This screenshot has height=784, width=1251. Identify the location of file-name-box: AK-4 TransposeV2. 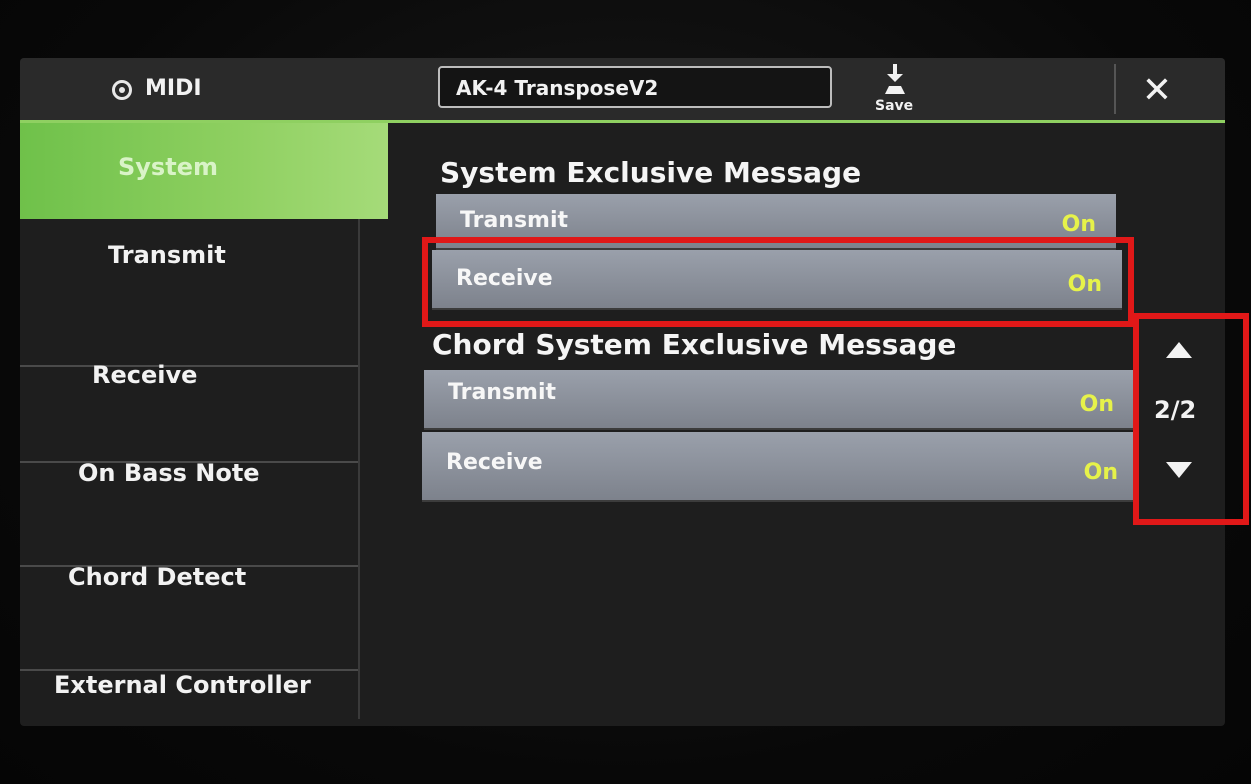
(635, 87).